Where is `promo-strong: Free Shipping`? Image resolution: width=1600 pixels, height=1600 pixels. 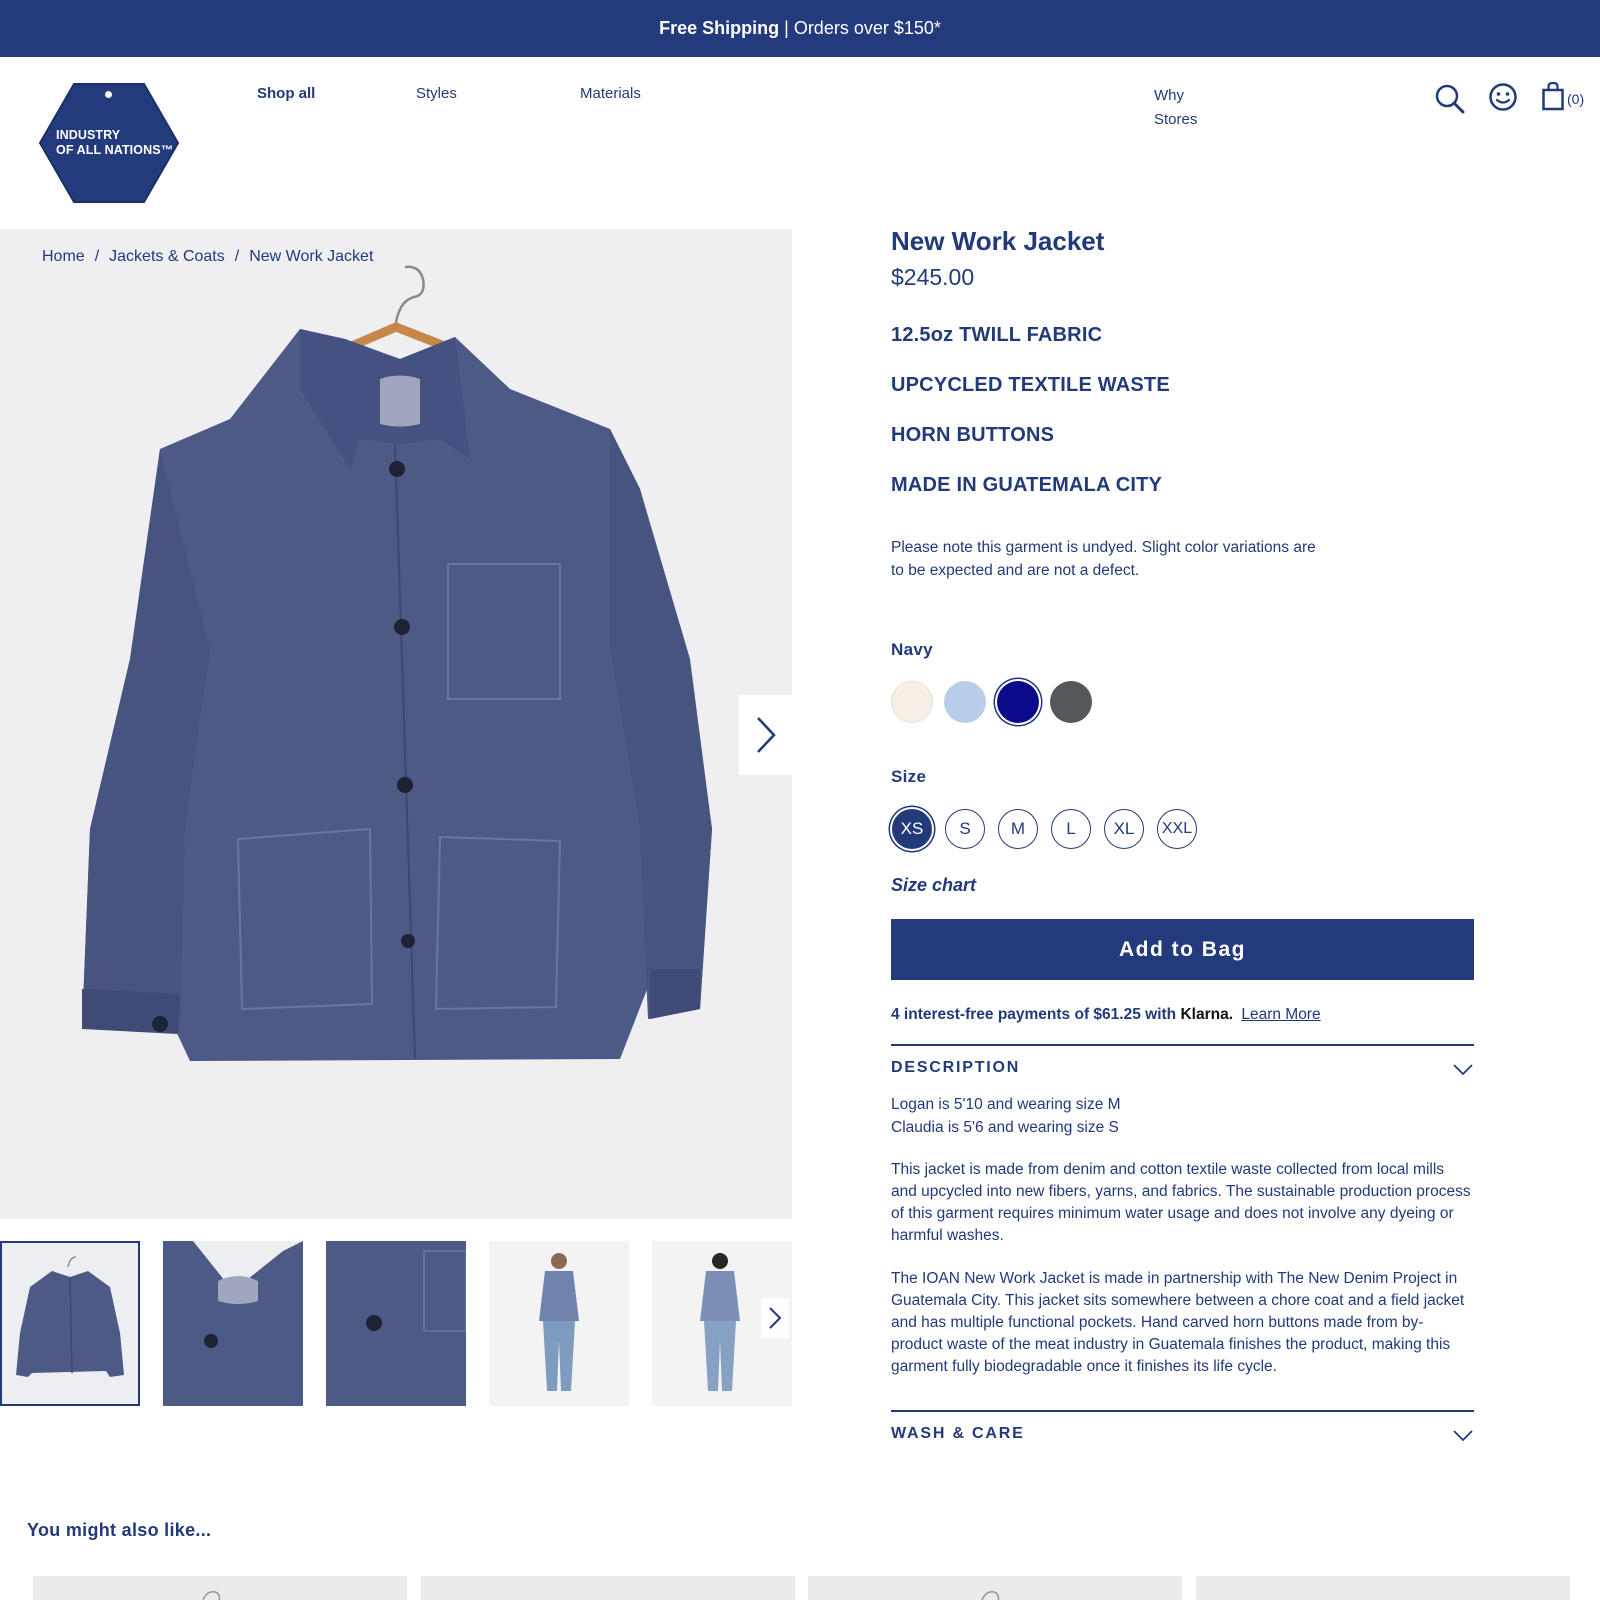
promo-strong: Free Shipping is located at coordinates (719, 28).